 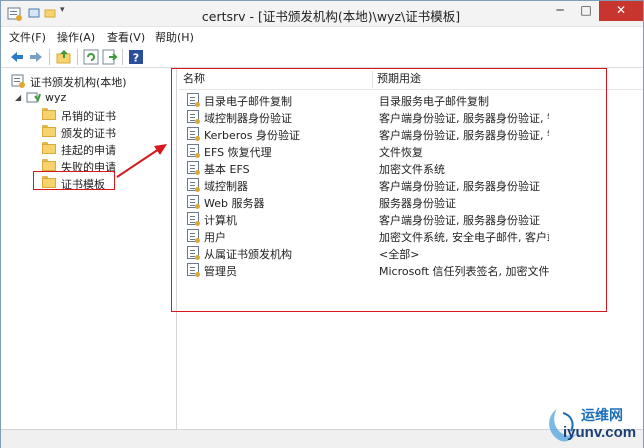 I want to click on maximize-button: □, so click(x=586, y=11).